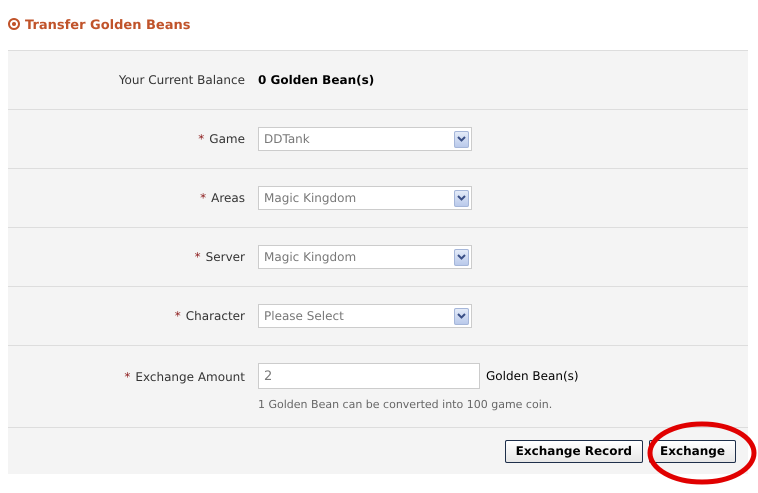  What do you see at coordinates (181, 80) in the screenshot?
I see `field-label: Your Current Balance` at bounding box center [181, 80].